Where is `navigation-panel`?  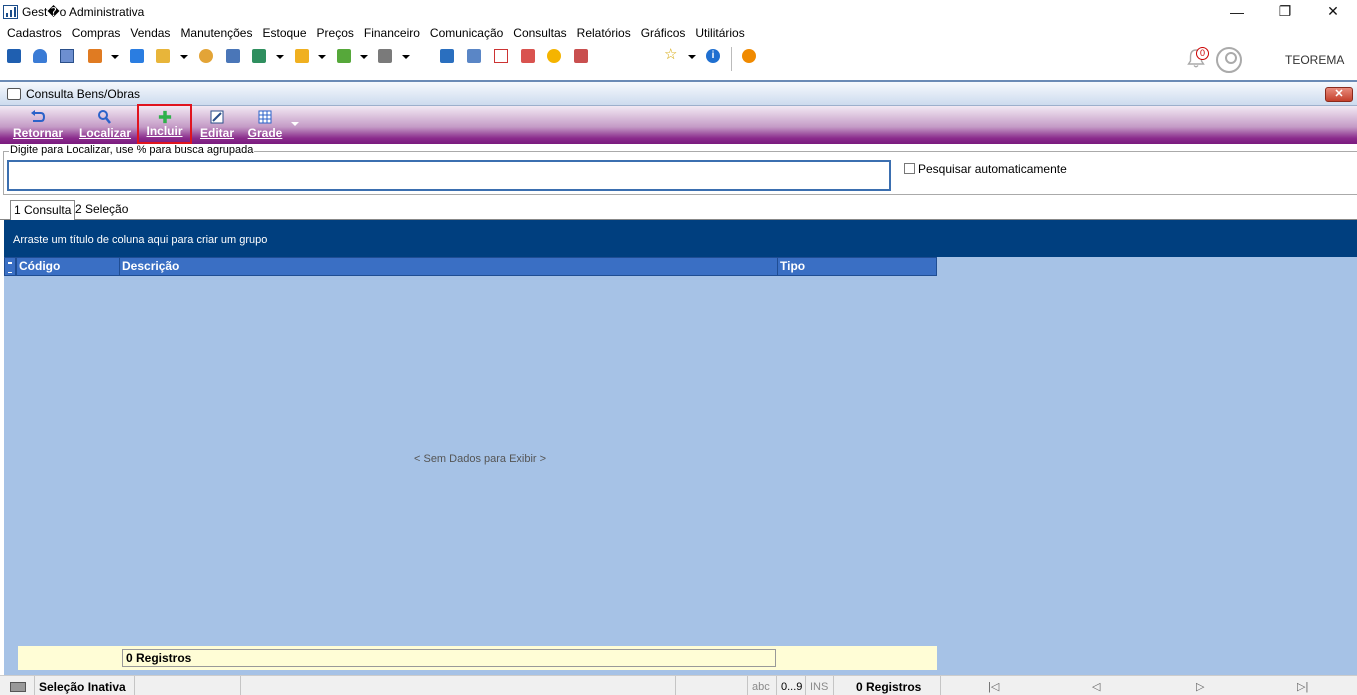
navigation-panel is located at coordinates (1148, 685).